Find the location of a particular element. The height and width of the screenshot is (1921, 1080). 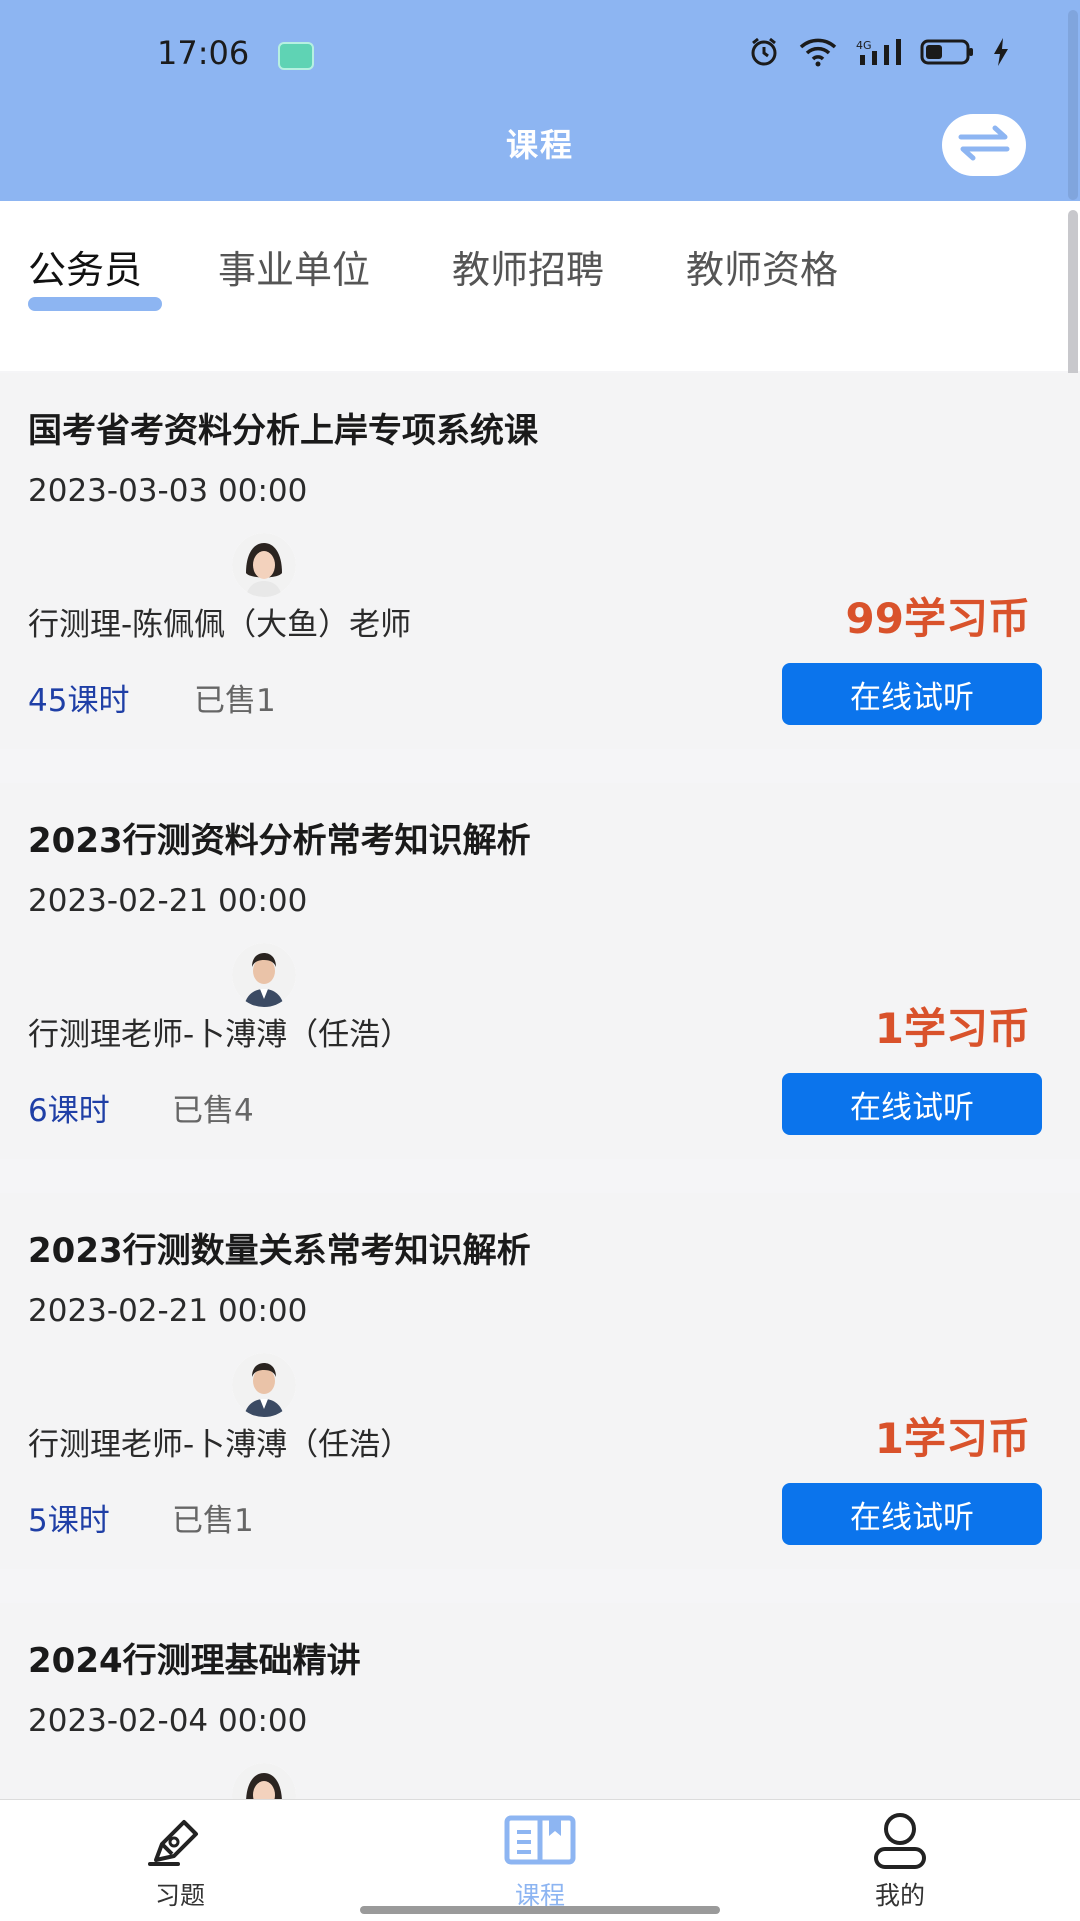

notification-icon is located at coordinates (296, 56).